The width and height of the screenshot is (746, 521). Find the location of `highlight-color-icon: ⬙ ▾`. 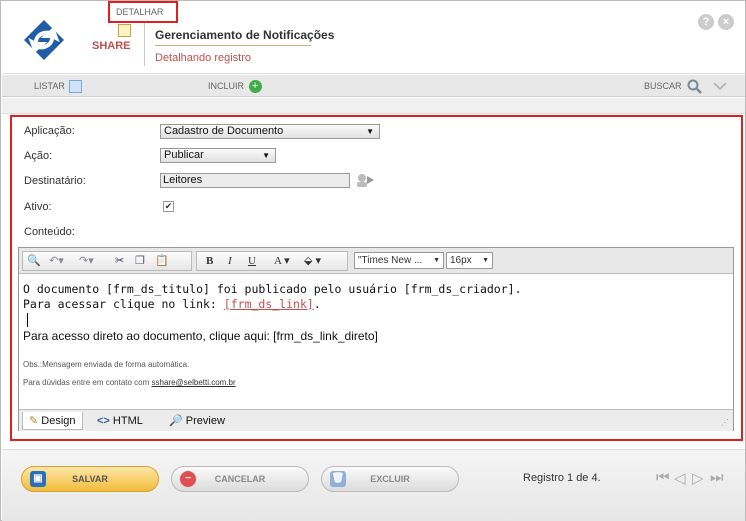

highlight-color-icon: ⬙ ▾ is located at coordinates (312, 261).